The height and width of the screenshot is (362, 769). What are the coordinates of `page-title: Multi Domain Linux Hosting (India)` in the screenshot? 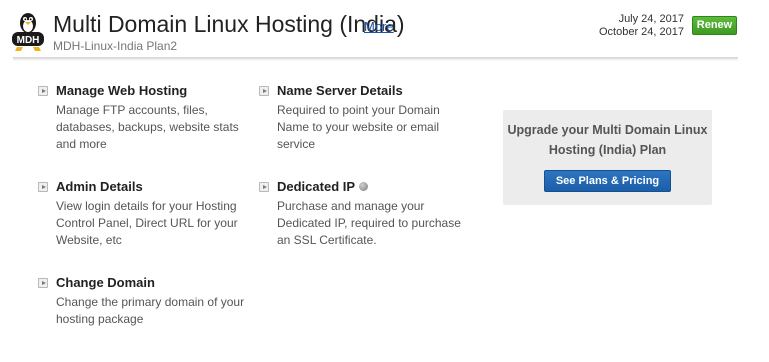 It's located at (229, 24).